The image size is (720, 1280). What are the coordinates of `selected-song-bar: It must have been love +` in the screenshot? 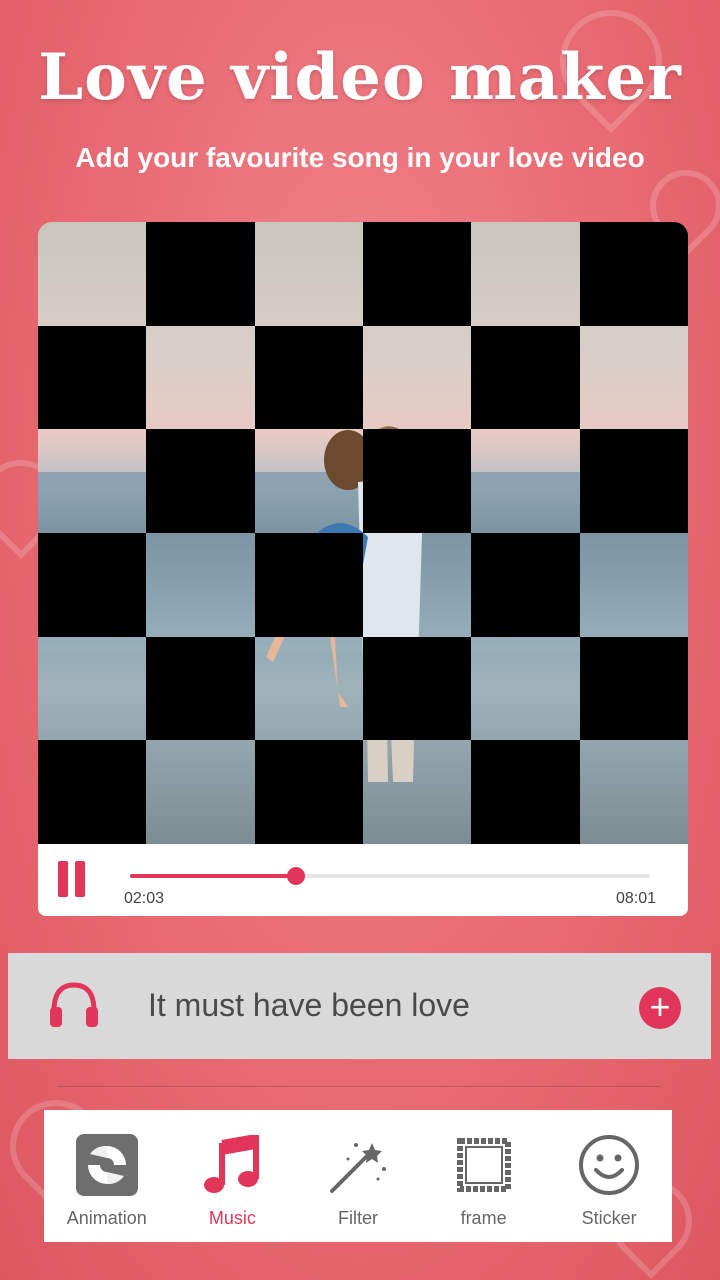 It's located at (359, 1006).